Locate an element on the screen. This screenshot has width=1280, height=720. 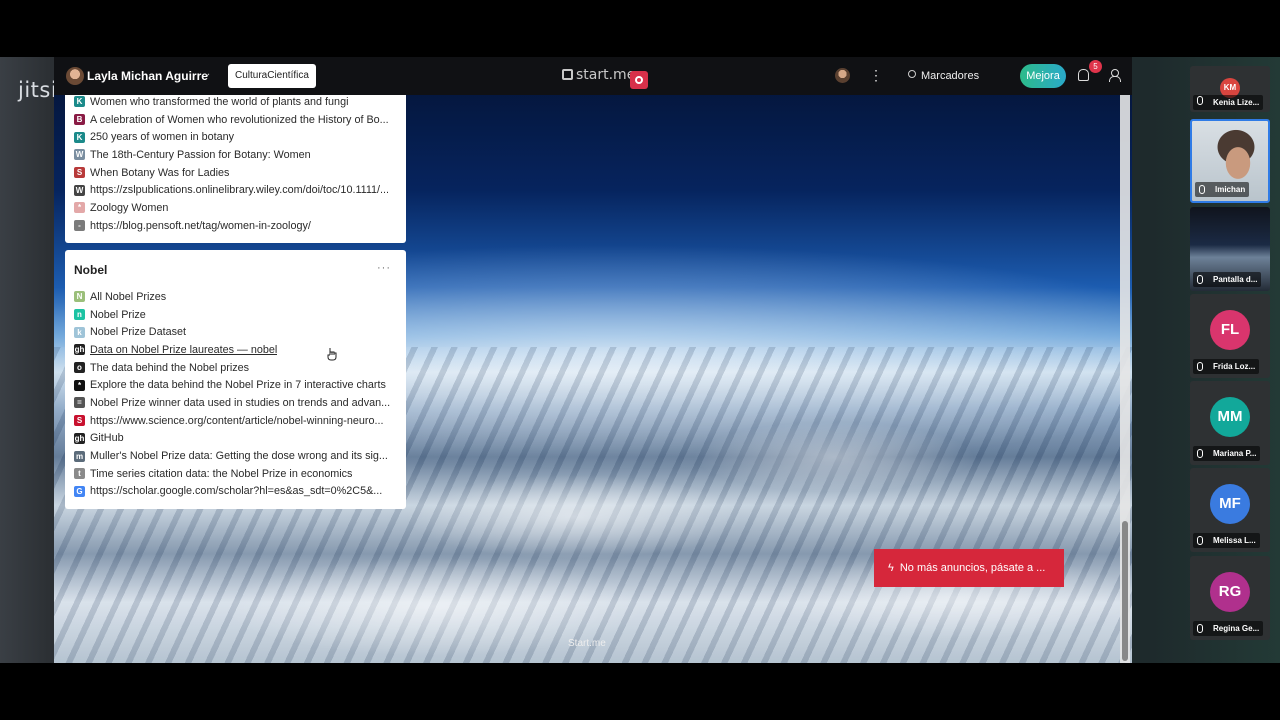
scrollbar-thumb is located at coordinates (1125, 591).